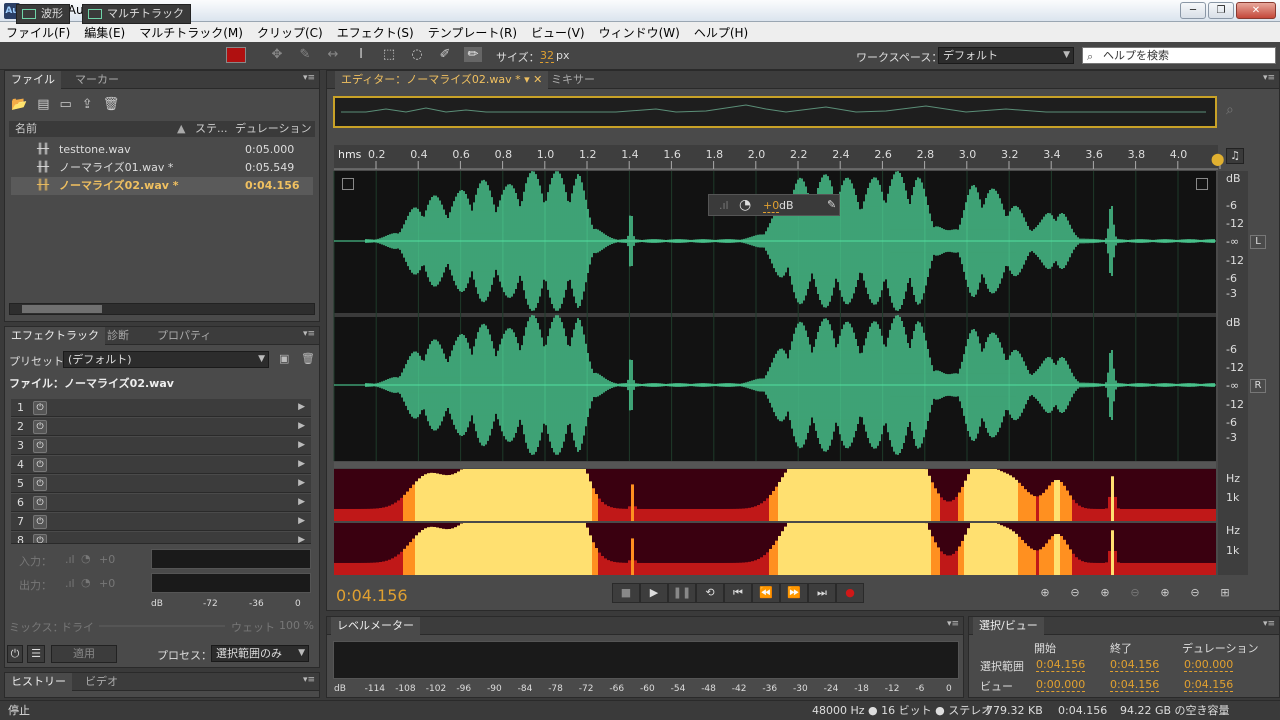  I want to click on effect-slot: 6 ⏻ ▶, so click(161, 503).